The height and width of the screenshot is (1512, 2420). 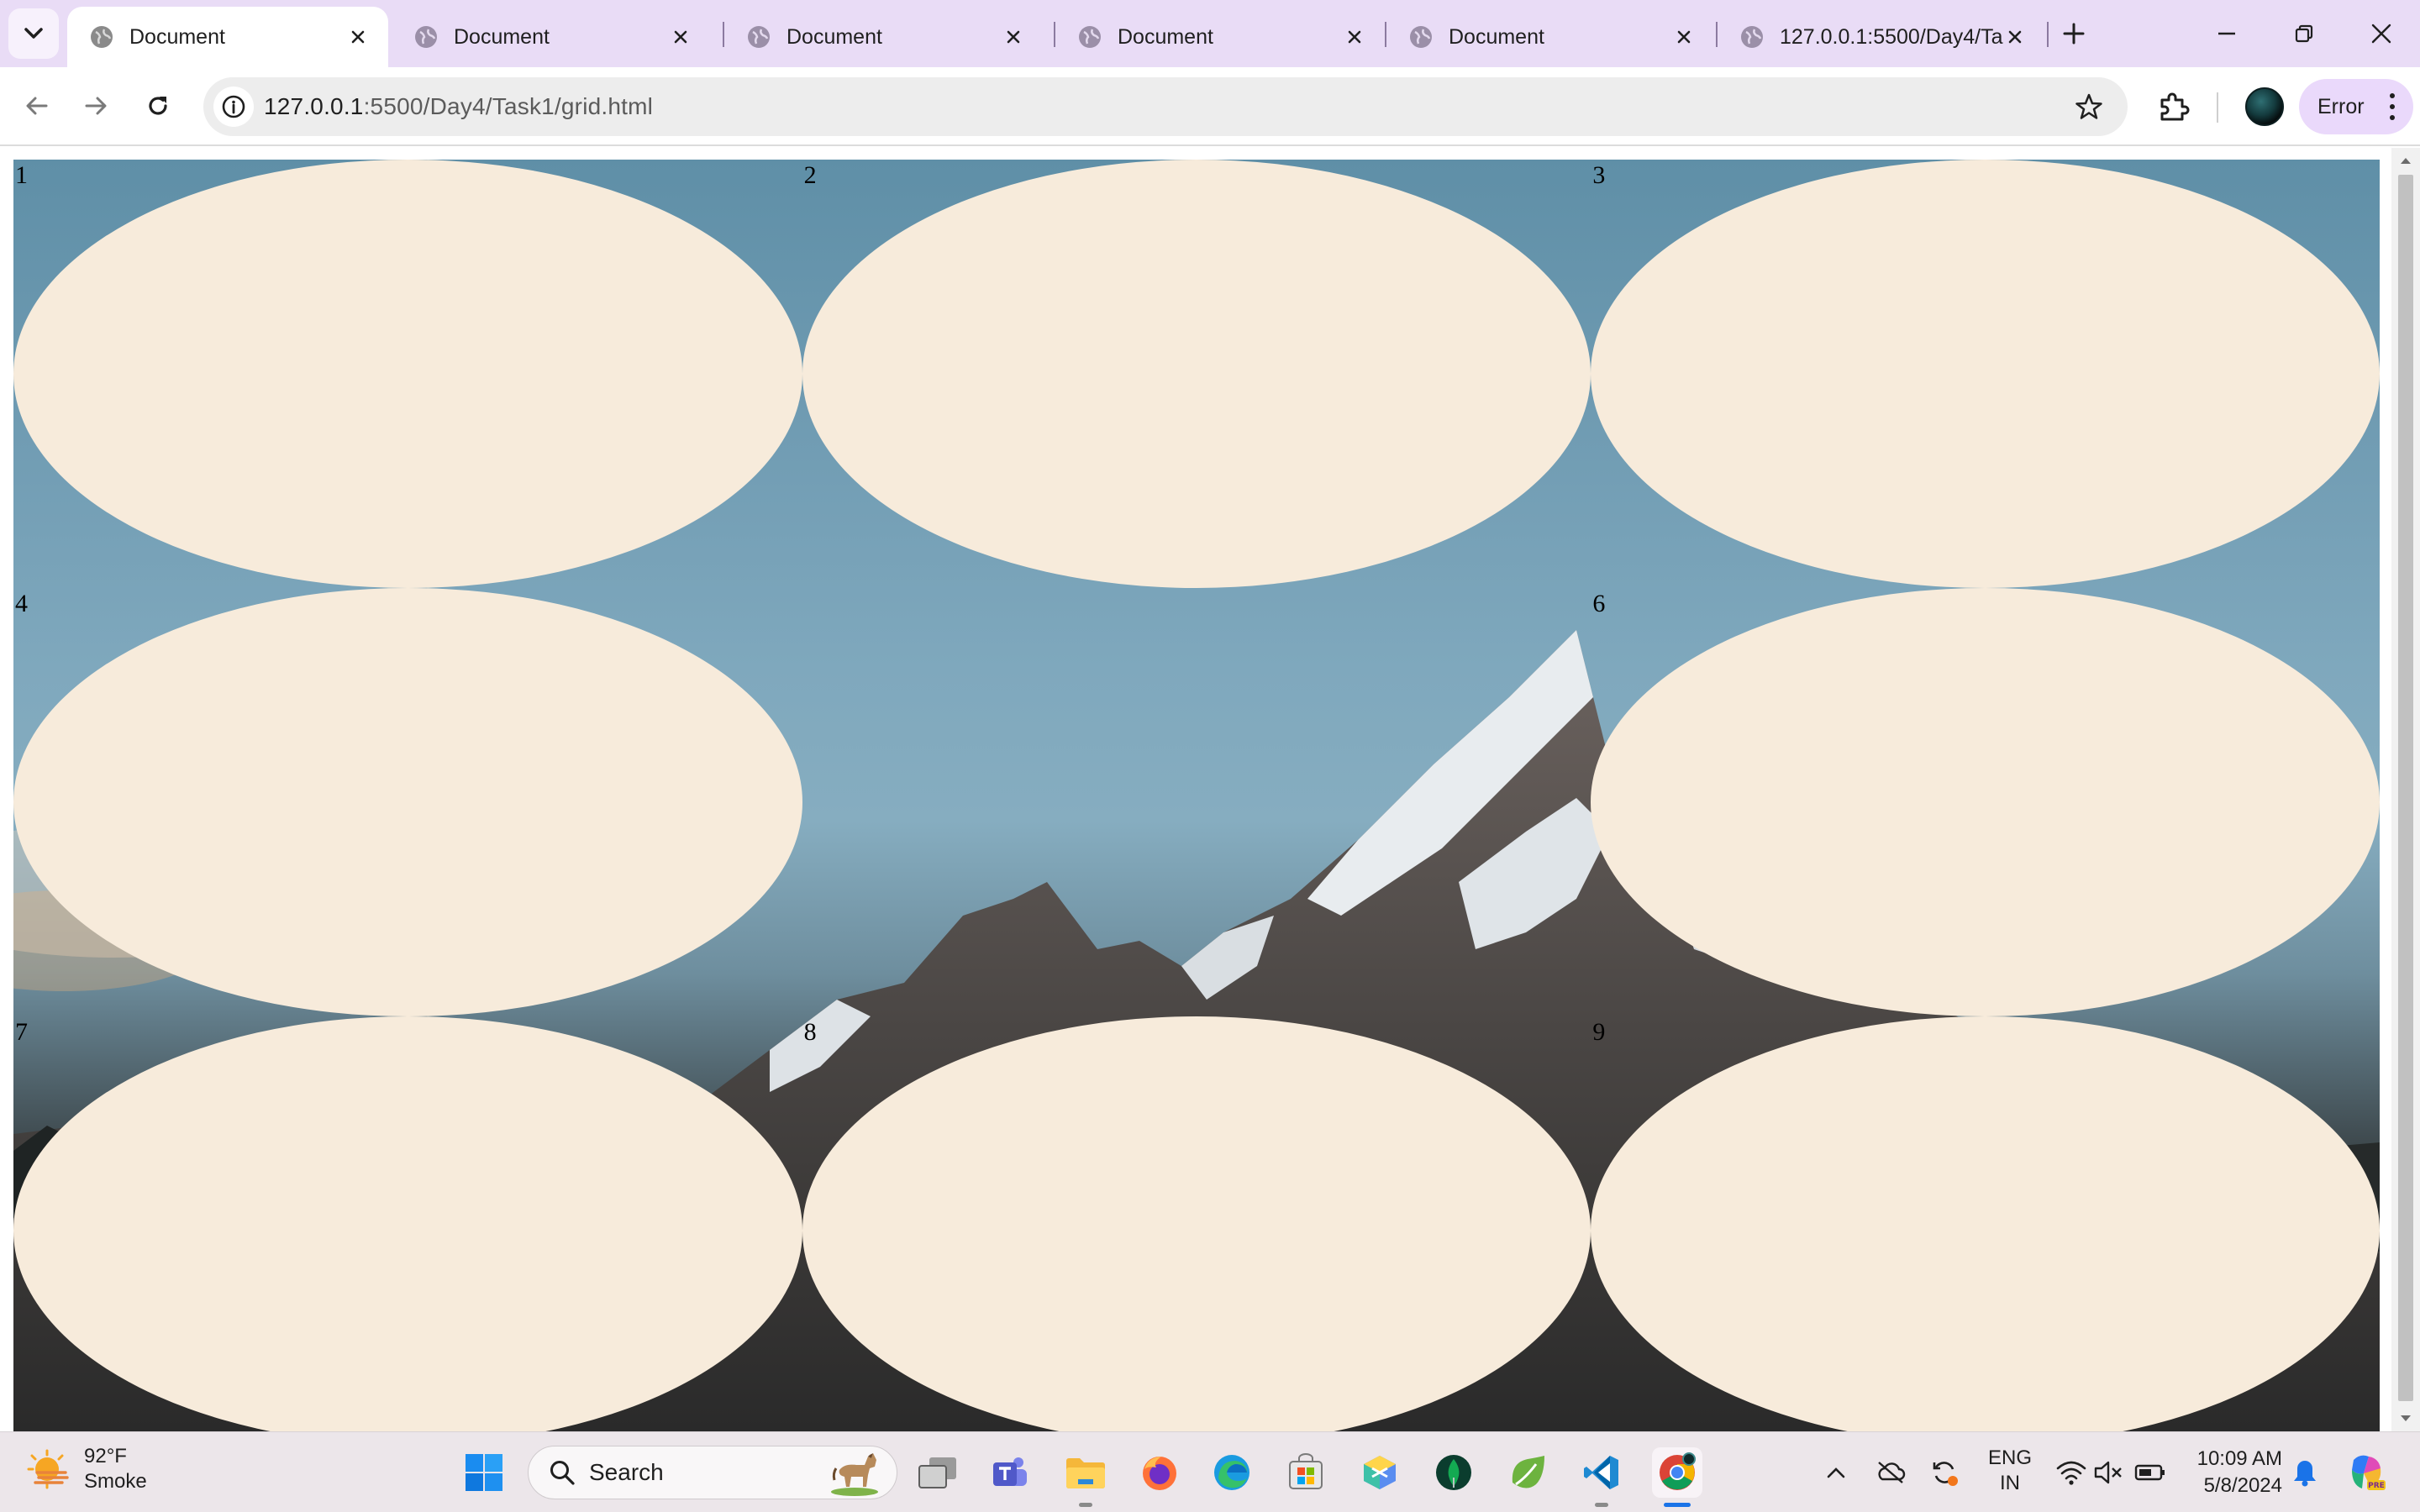 What do you see at coordinates (855, 1474) in the screenshot?
I see `horse-illustration-icon` at bounding box center [855, 1474].